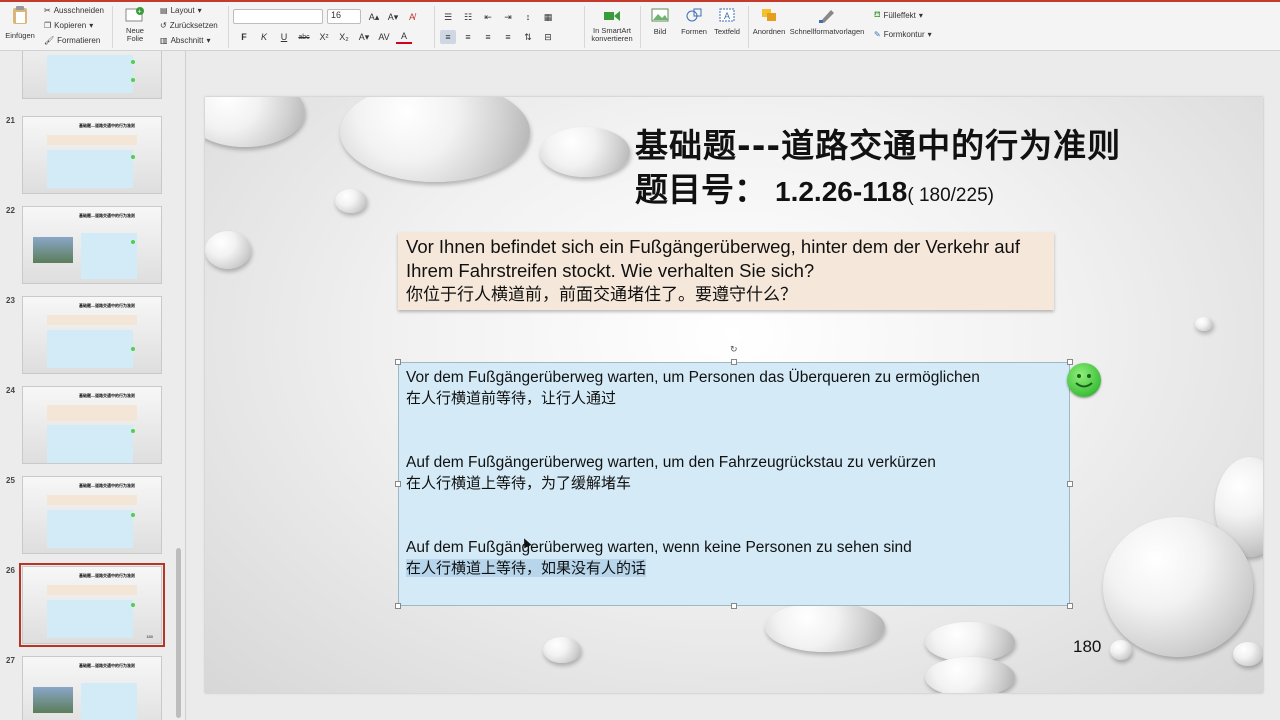 The image size is (1280, 720). I want to click on align-right-icon: ≡, so click(488, 37).